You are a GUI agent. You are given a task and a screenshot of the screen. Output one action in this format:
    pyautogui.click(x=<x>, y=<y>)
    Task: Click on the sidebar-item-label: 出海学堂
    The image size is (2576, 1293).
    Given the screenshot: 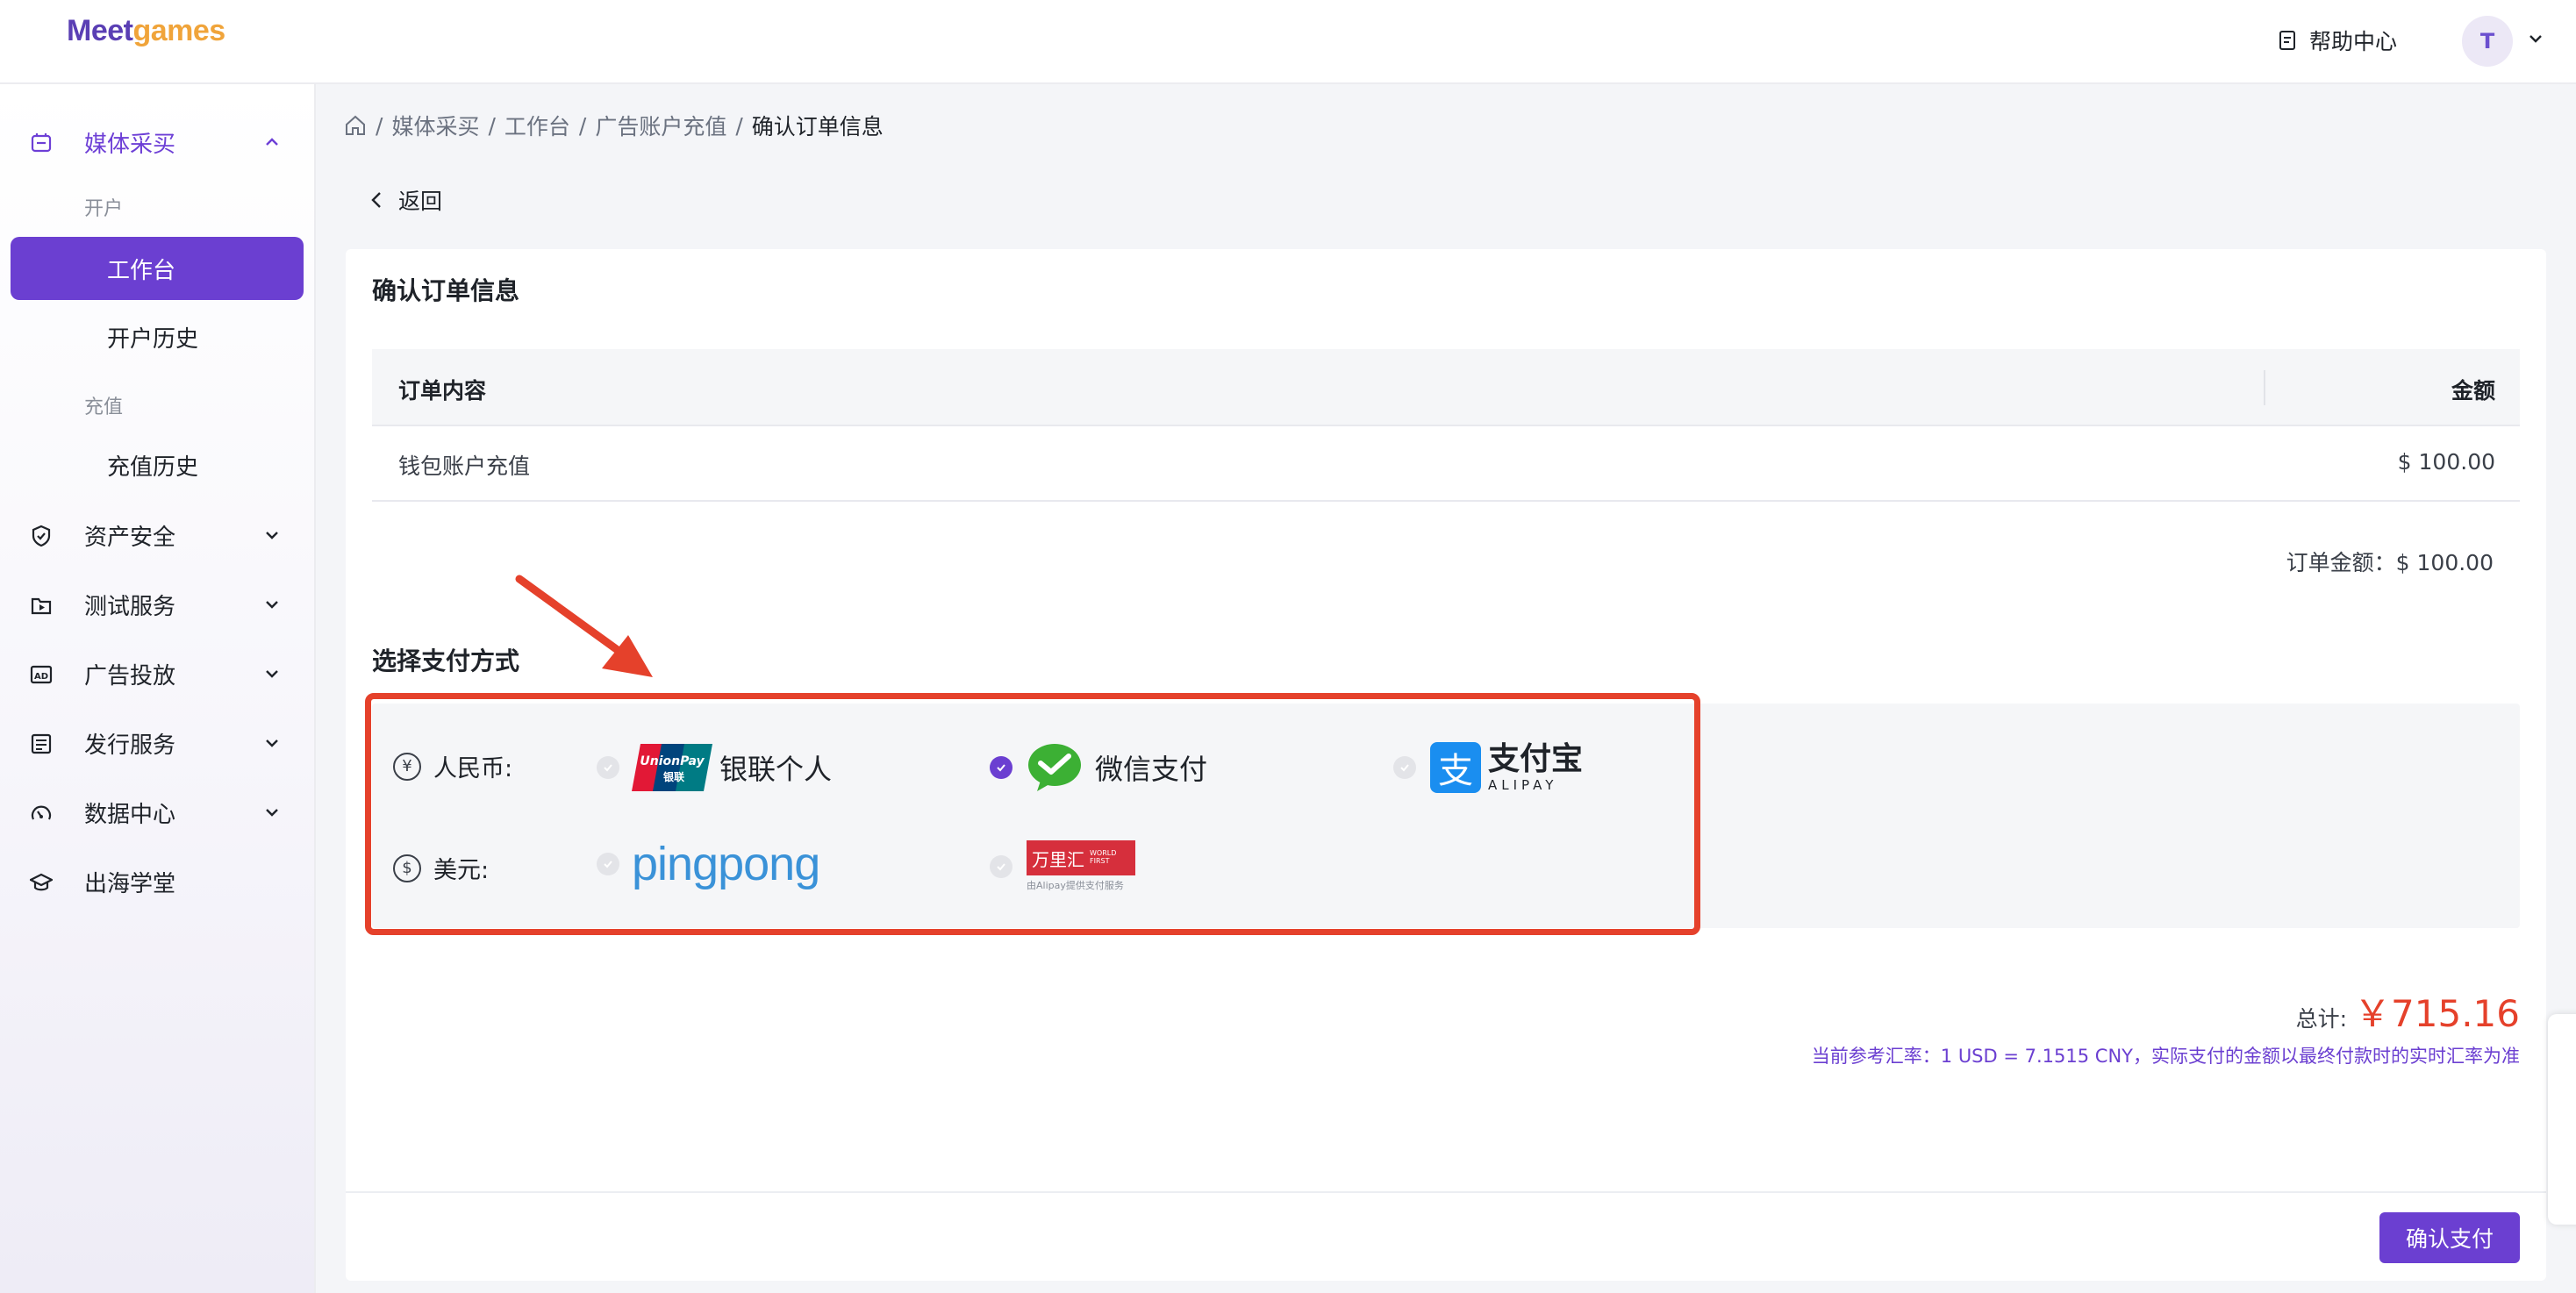 What is the action you would take?
    pyautogui.click(x=130, y=883)
    